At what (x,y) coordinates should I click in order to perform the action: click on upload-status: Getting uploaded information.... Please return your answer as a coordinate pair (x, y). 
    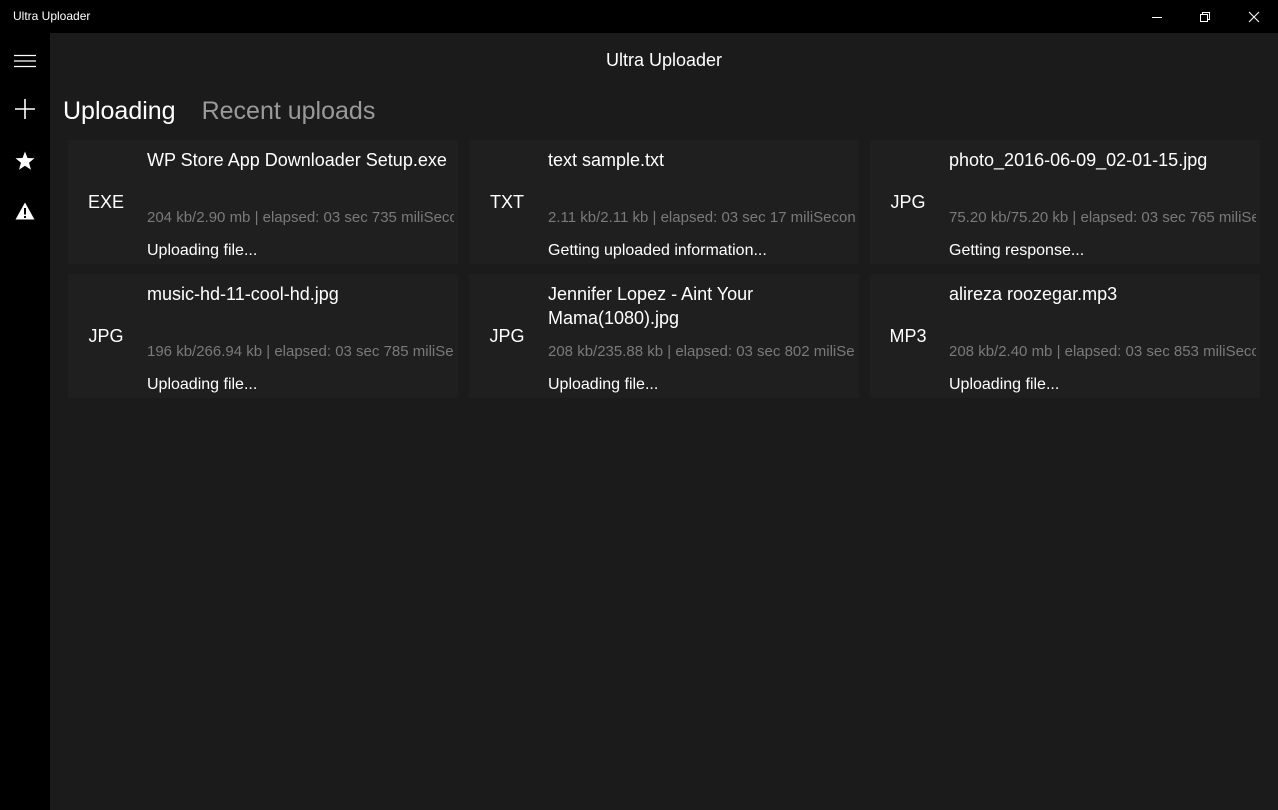
    Looking at the image, I should click on (657, 250).